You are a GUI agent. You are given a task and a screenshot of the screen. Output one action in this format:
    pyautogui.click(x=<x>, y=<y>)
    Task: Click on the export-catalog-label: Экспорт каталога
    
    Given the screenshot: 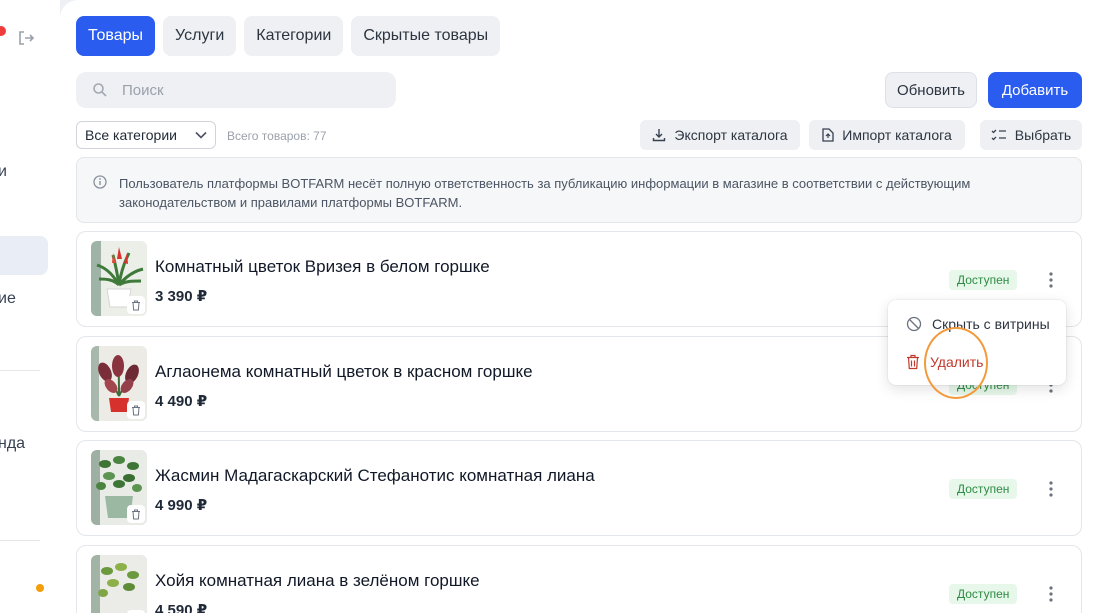 What is the action you would take?
    pyautogui.click(x=731, y=135)
    